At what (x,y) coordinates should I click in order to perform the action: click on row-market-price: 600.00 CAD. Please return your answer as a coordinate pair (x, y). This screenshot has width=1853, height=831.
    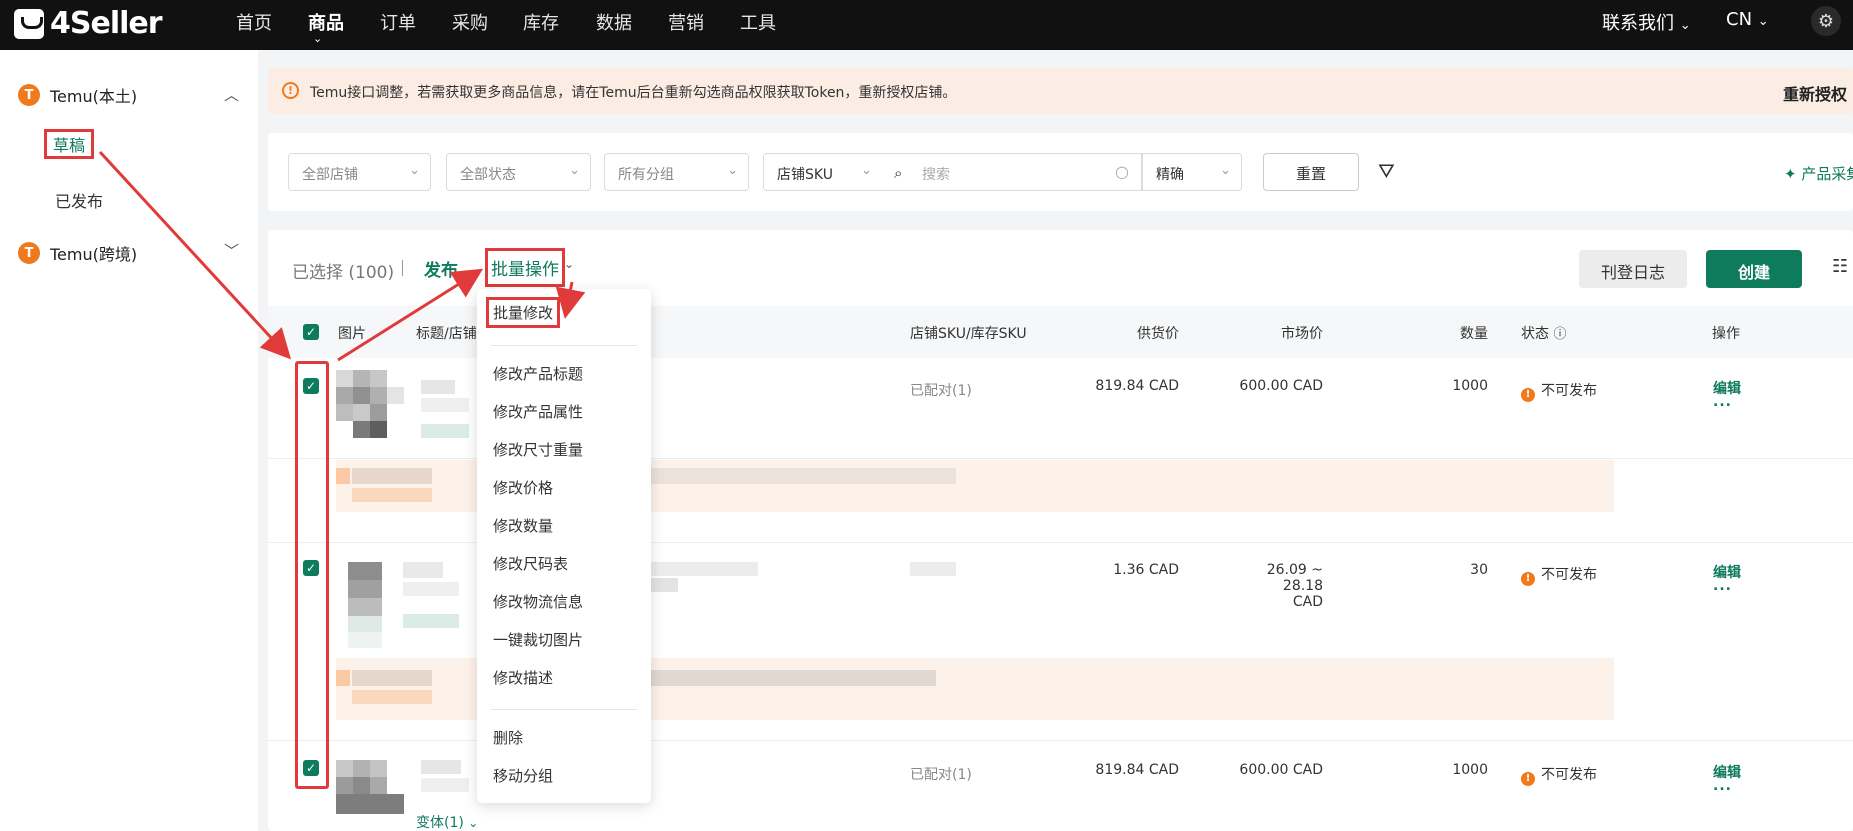
    Looking at the image, I should click on (1281, 386).